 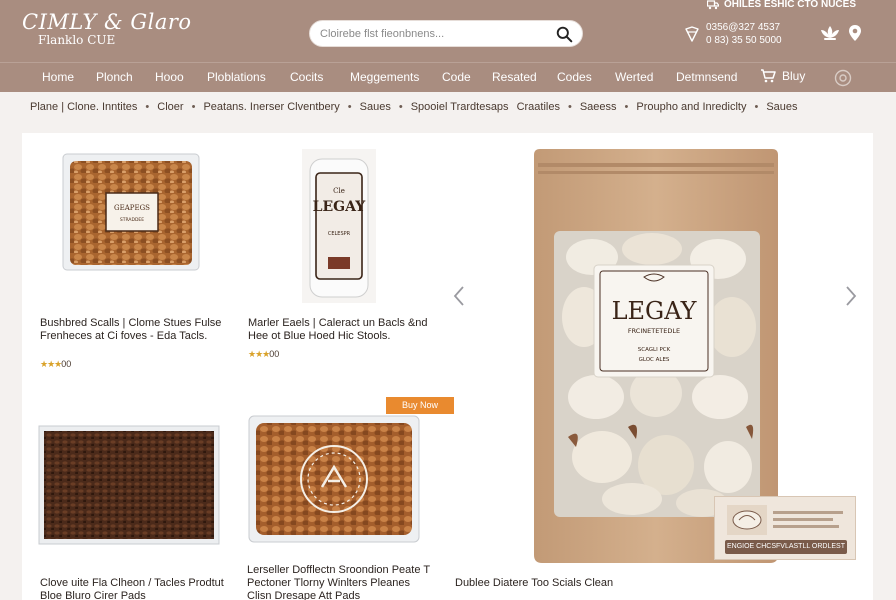 What do you see at coordinates (808, 519) in the screenshot?
I see `thumbnail-text-lines` at bounding box center [808, 519].